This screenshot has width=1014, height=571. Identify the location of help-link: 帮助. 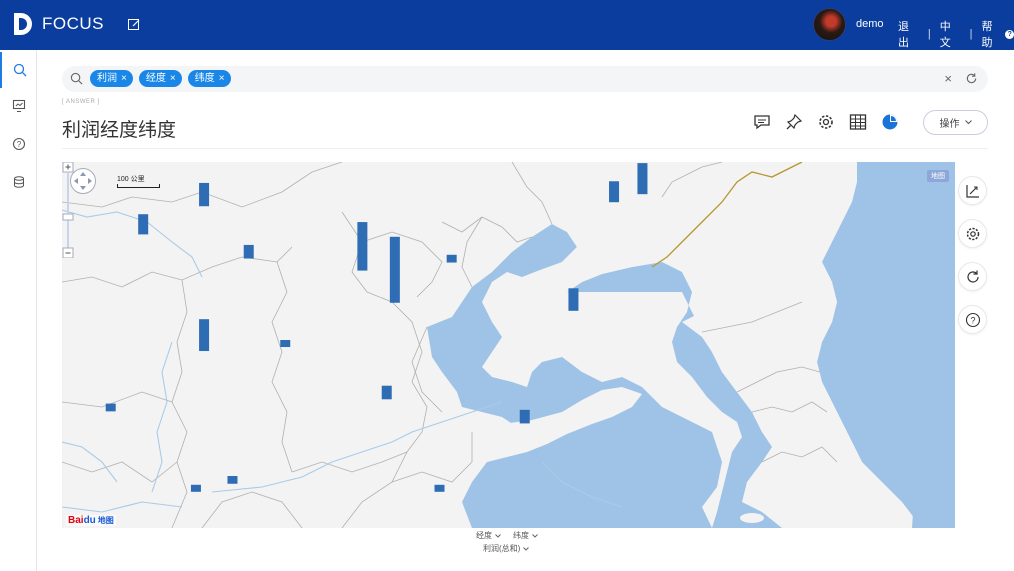
(992, 34).